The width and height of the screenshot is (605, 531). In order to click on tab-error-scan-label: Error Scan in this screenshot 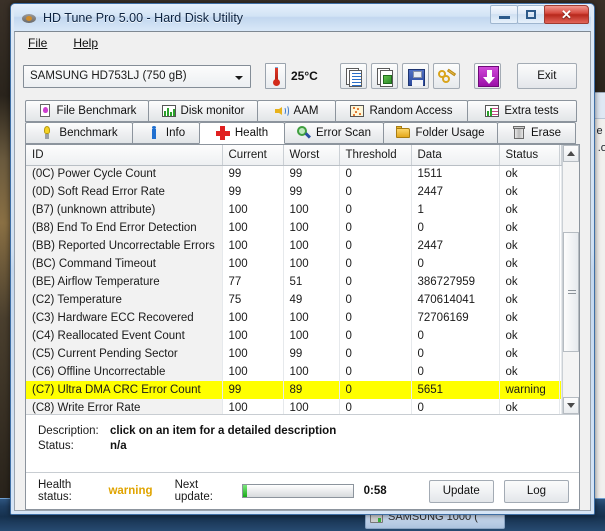, I will do `click(343, 133)`.